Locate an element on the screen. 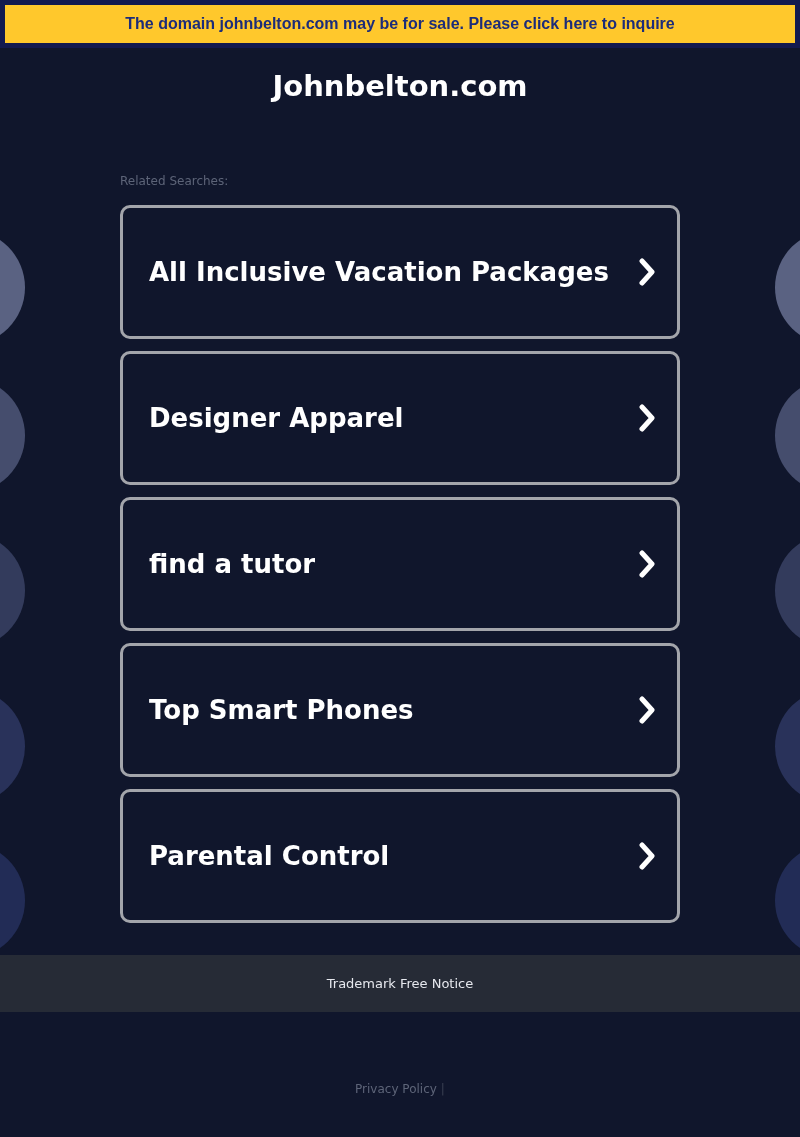 This screenshot has width=800, height=1137. related-search-link: All Inclusive Vacation Packages is located at coordinates (400, 272).